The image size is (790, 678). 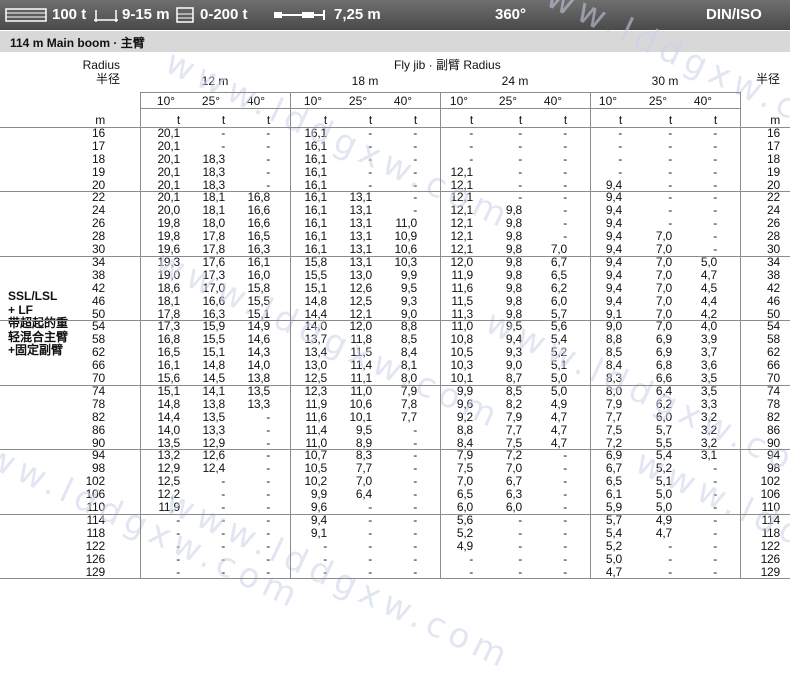 I want to click on radius-cell: 34, so click(x=773, y=261).